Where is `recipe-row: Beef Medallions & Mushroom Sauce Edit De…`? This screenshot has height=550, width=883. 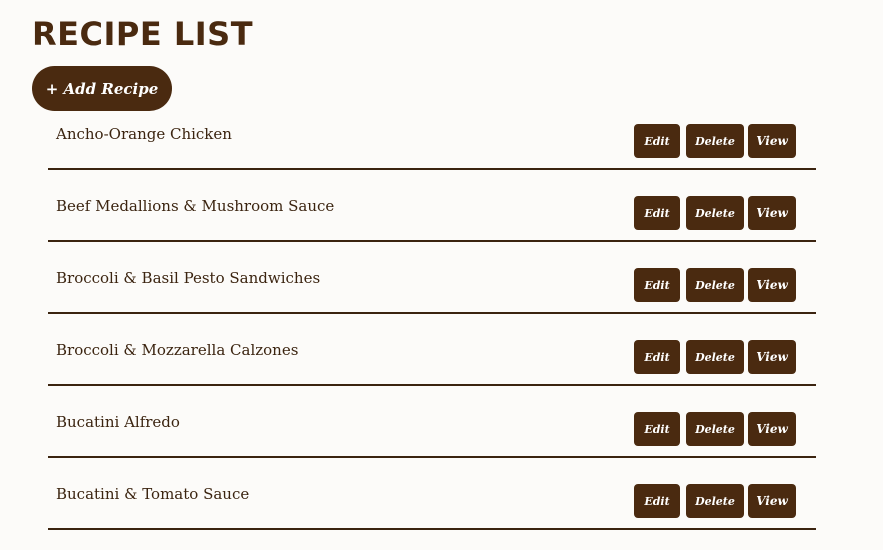
recipe-row: Beef Medallions & Mushroom Sauce Edit De… is located at coordinates (432, 206).